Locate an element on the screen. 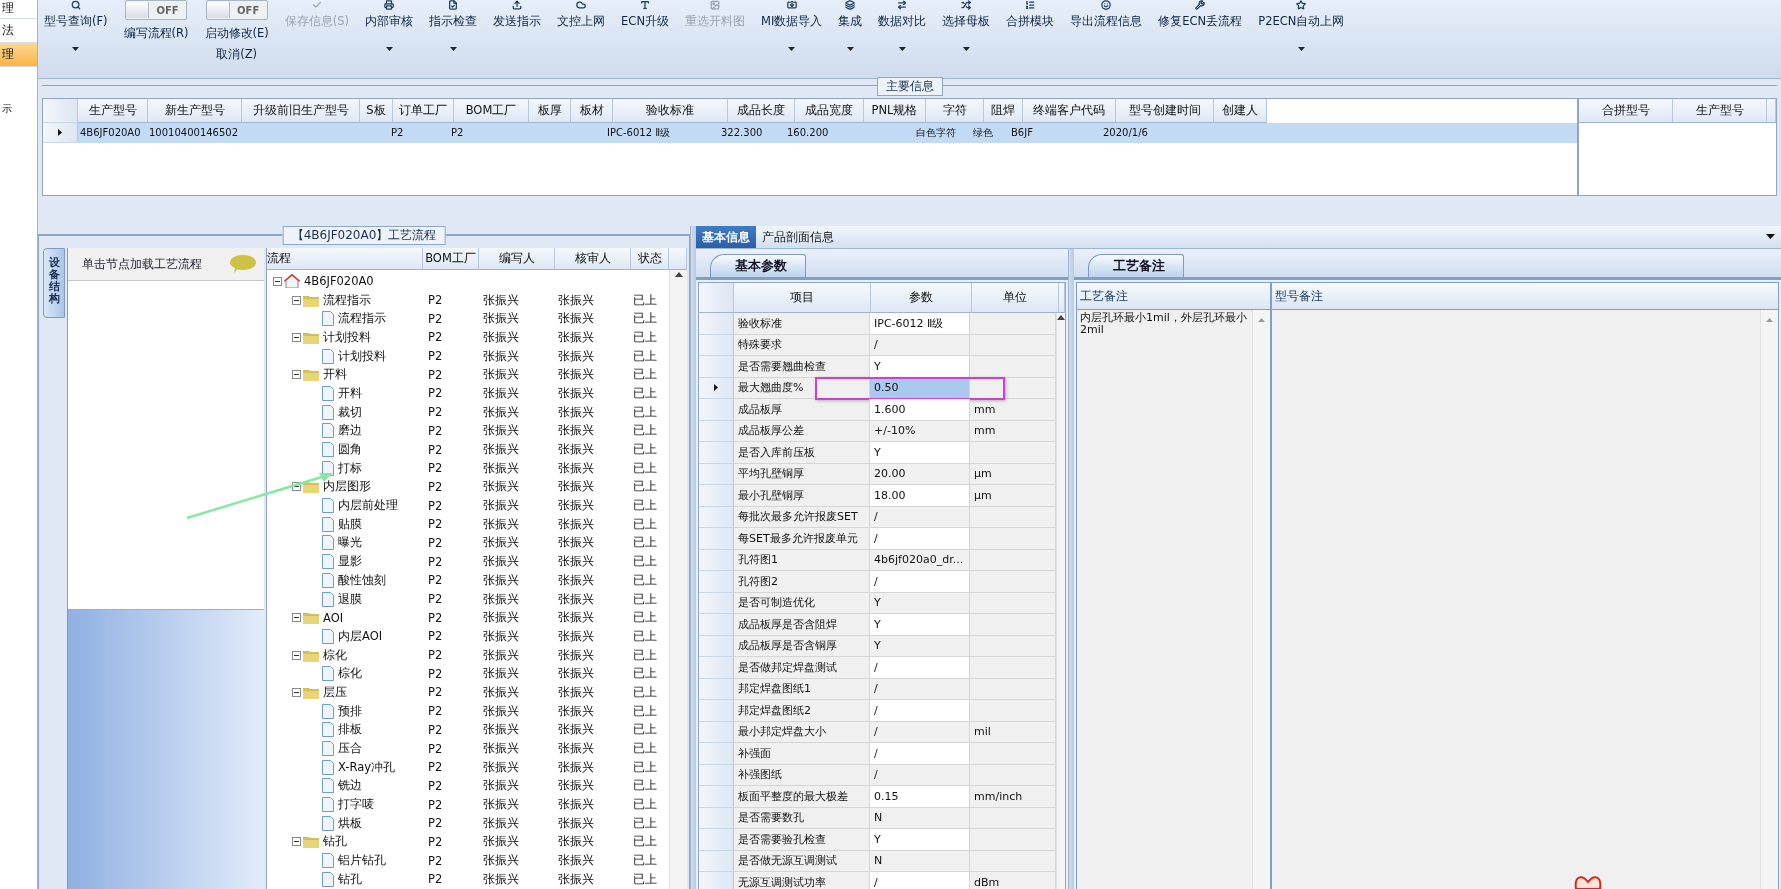 Image resolution: width=1781 pixels, height=889 pixels. tree-row: 内层前处理 P2 张振兴 张振兴 已上 is located at coordinates (465, 505).